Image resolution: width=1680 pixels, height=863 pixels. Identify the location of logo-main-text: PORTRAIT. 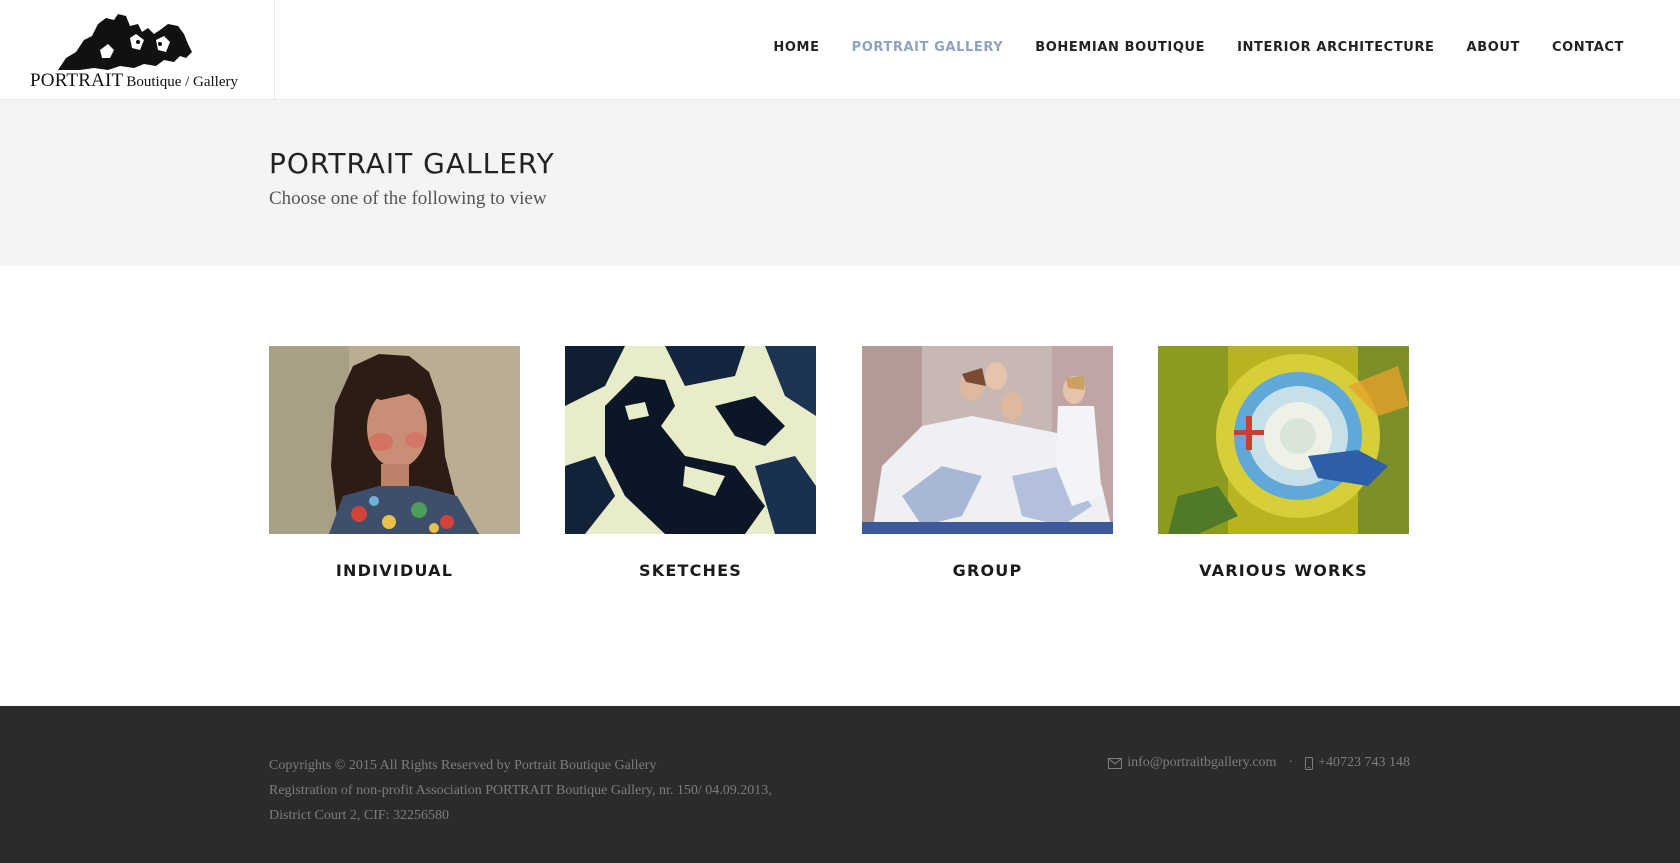
(77, 80).